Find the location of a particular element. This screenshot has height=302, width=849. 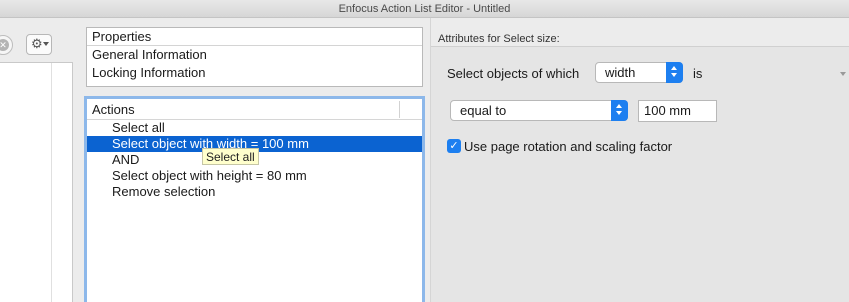

actions-header: Actions is located at coordinates (254, 109).